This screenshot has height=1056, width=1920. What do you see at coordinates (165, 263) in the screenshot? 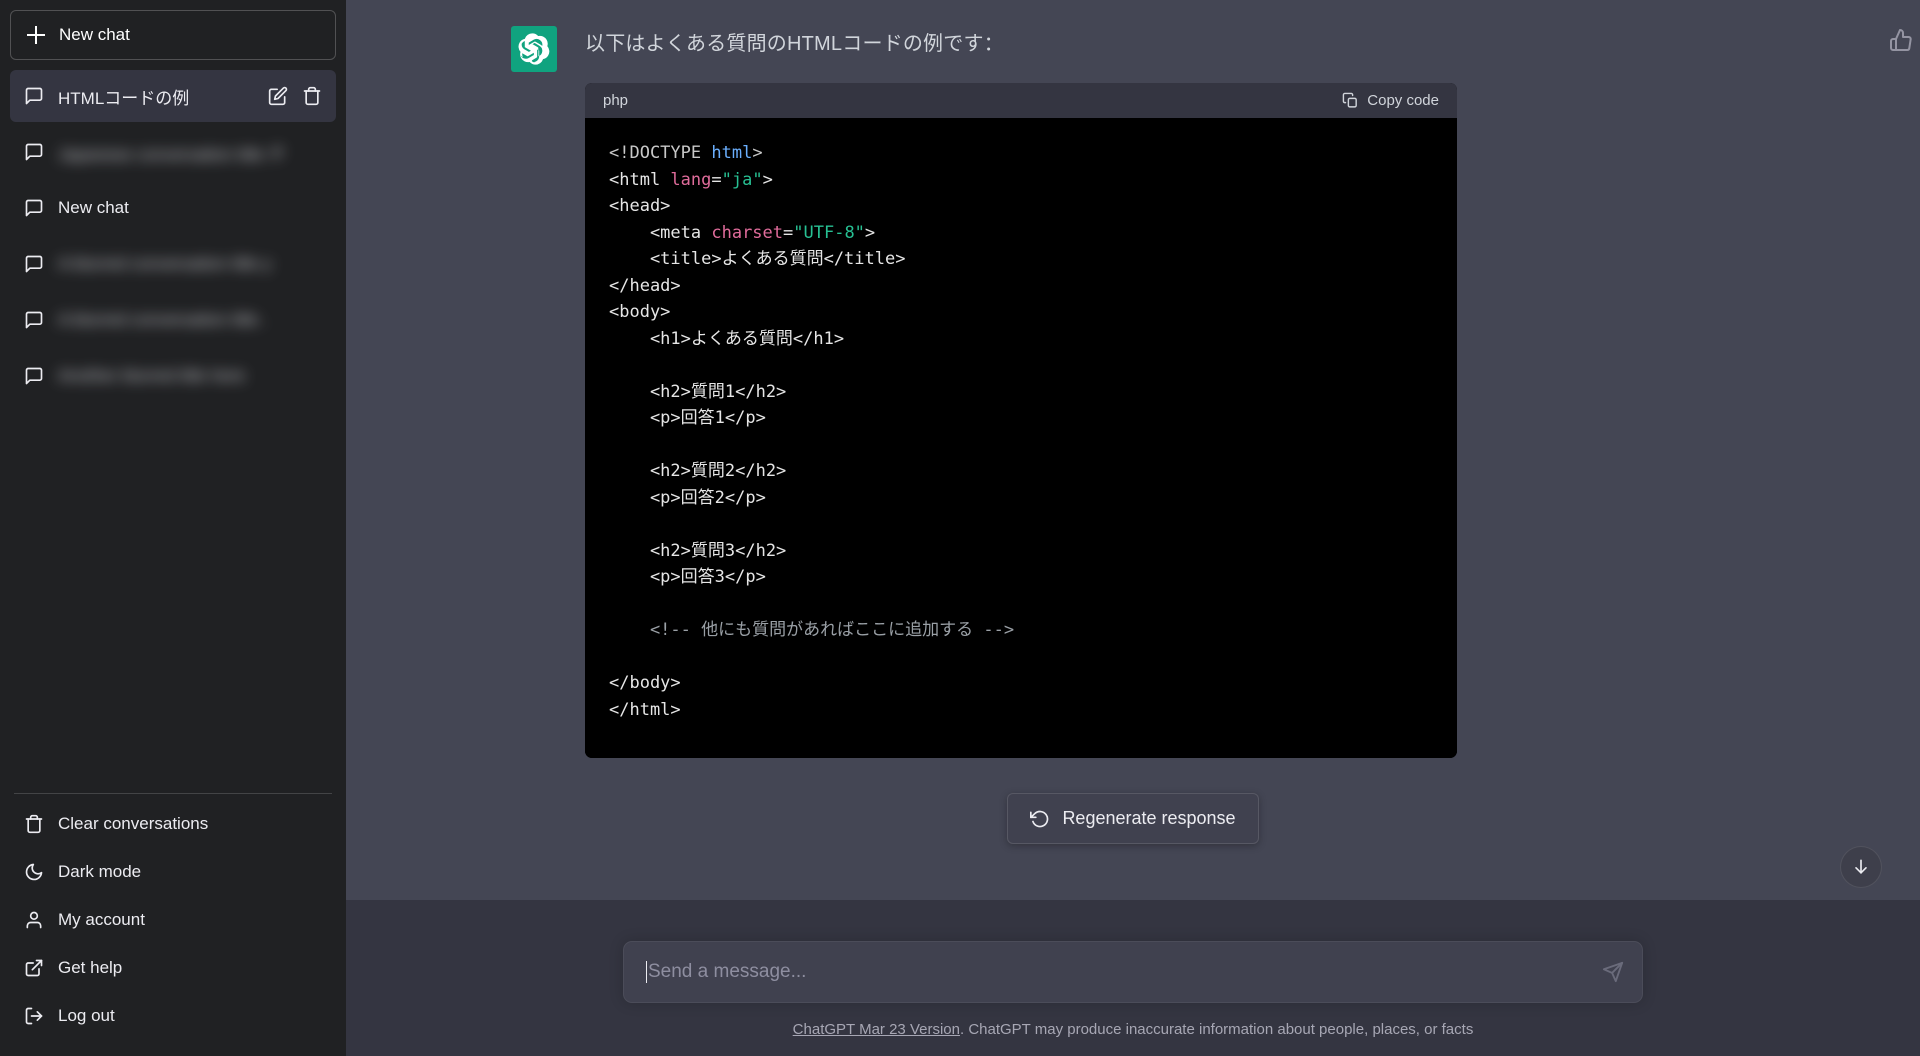
I see `conversation-item-label: A blurred conversation title y` at bounding box center [165, 263].